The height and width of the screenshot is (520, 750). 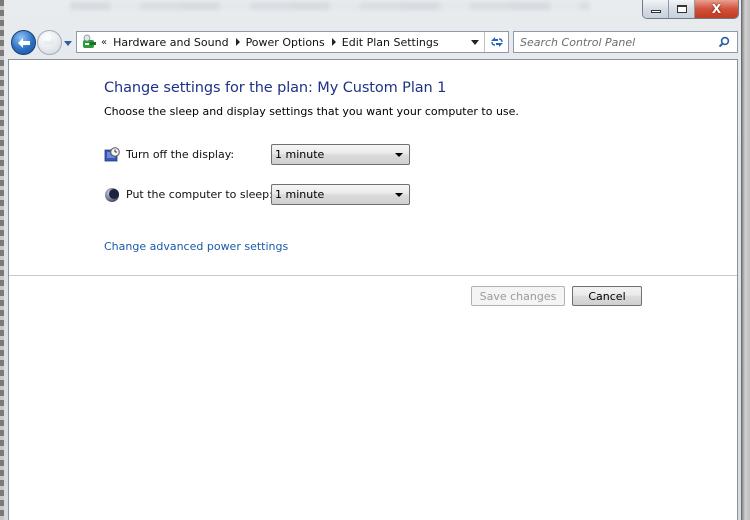 I want to click on arrow-right-icon, so click(x=49, y=42).